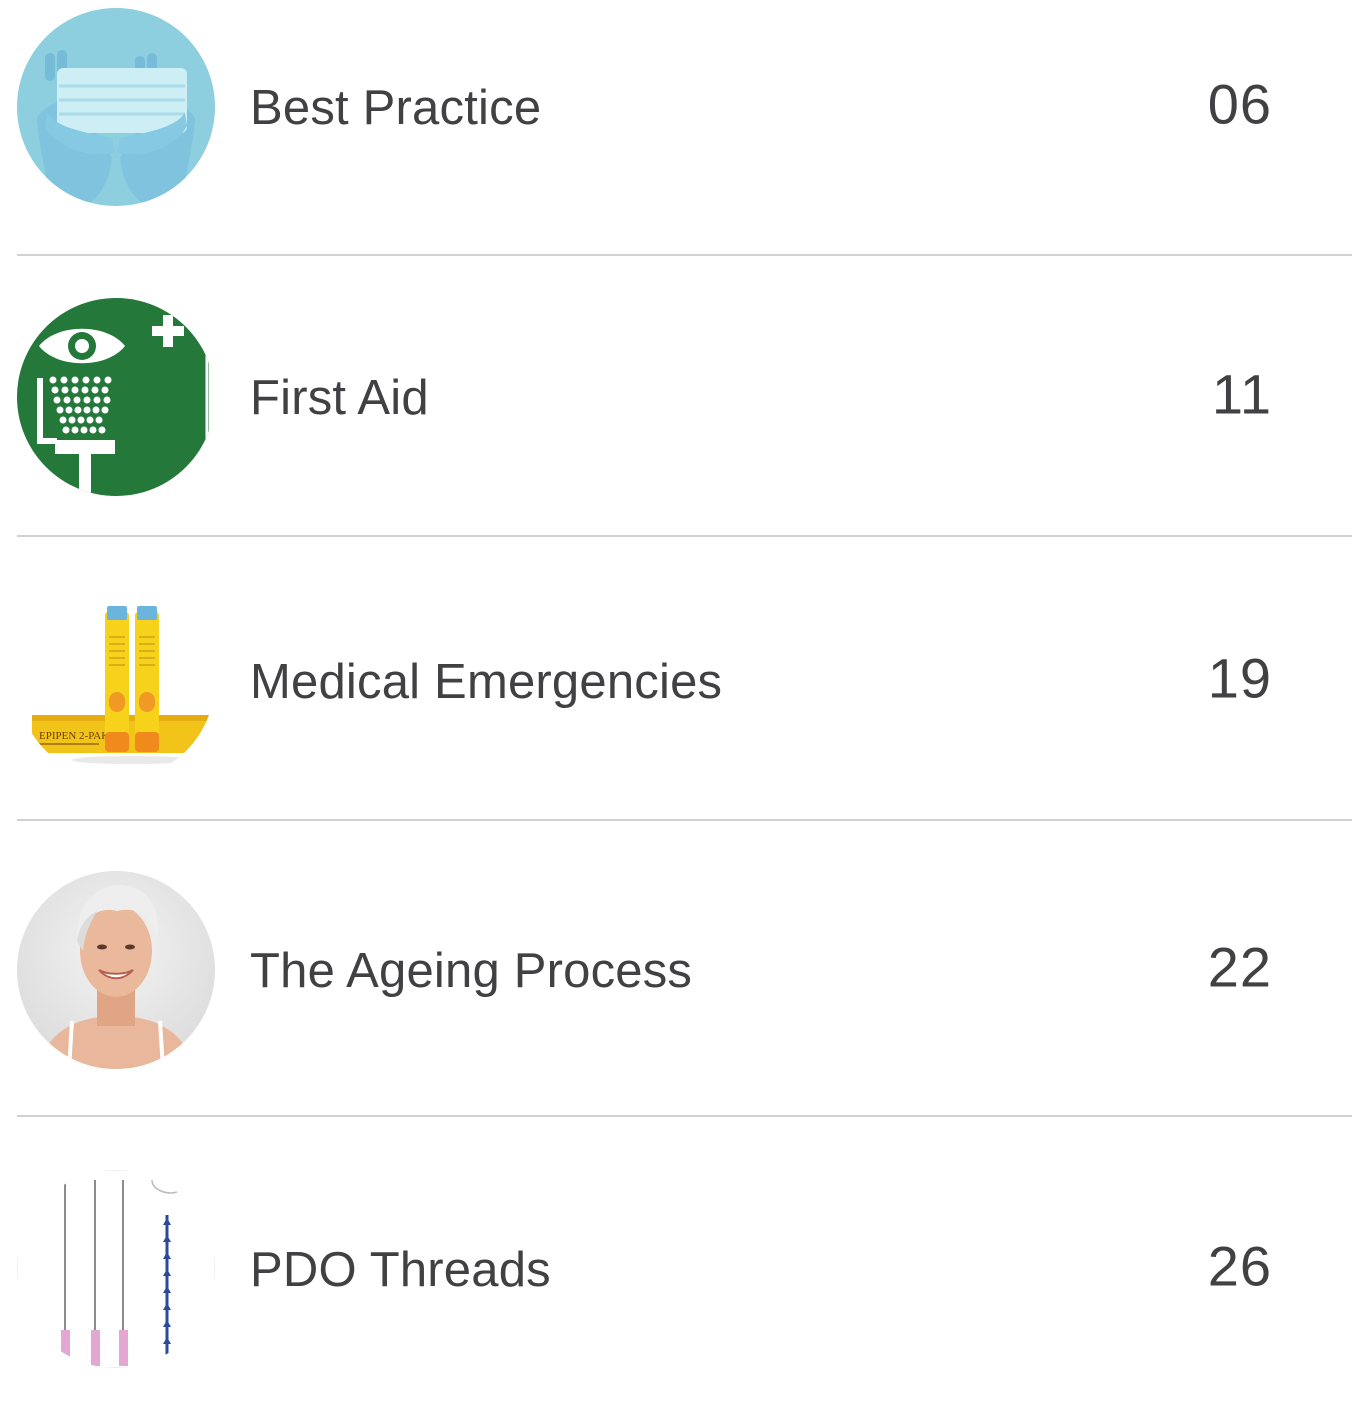 The width and height of the screenshot is (1352, 1420). I want to click on toc-item-the-ageing-process: The Ageing Process 22, so click(676, 971).